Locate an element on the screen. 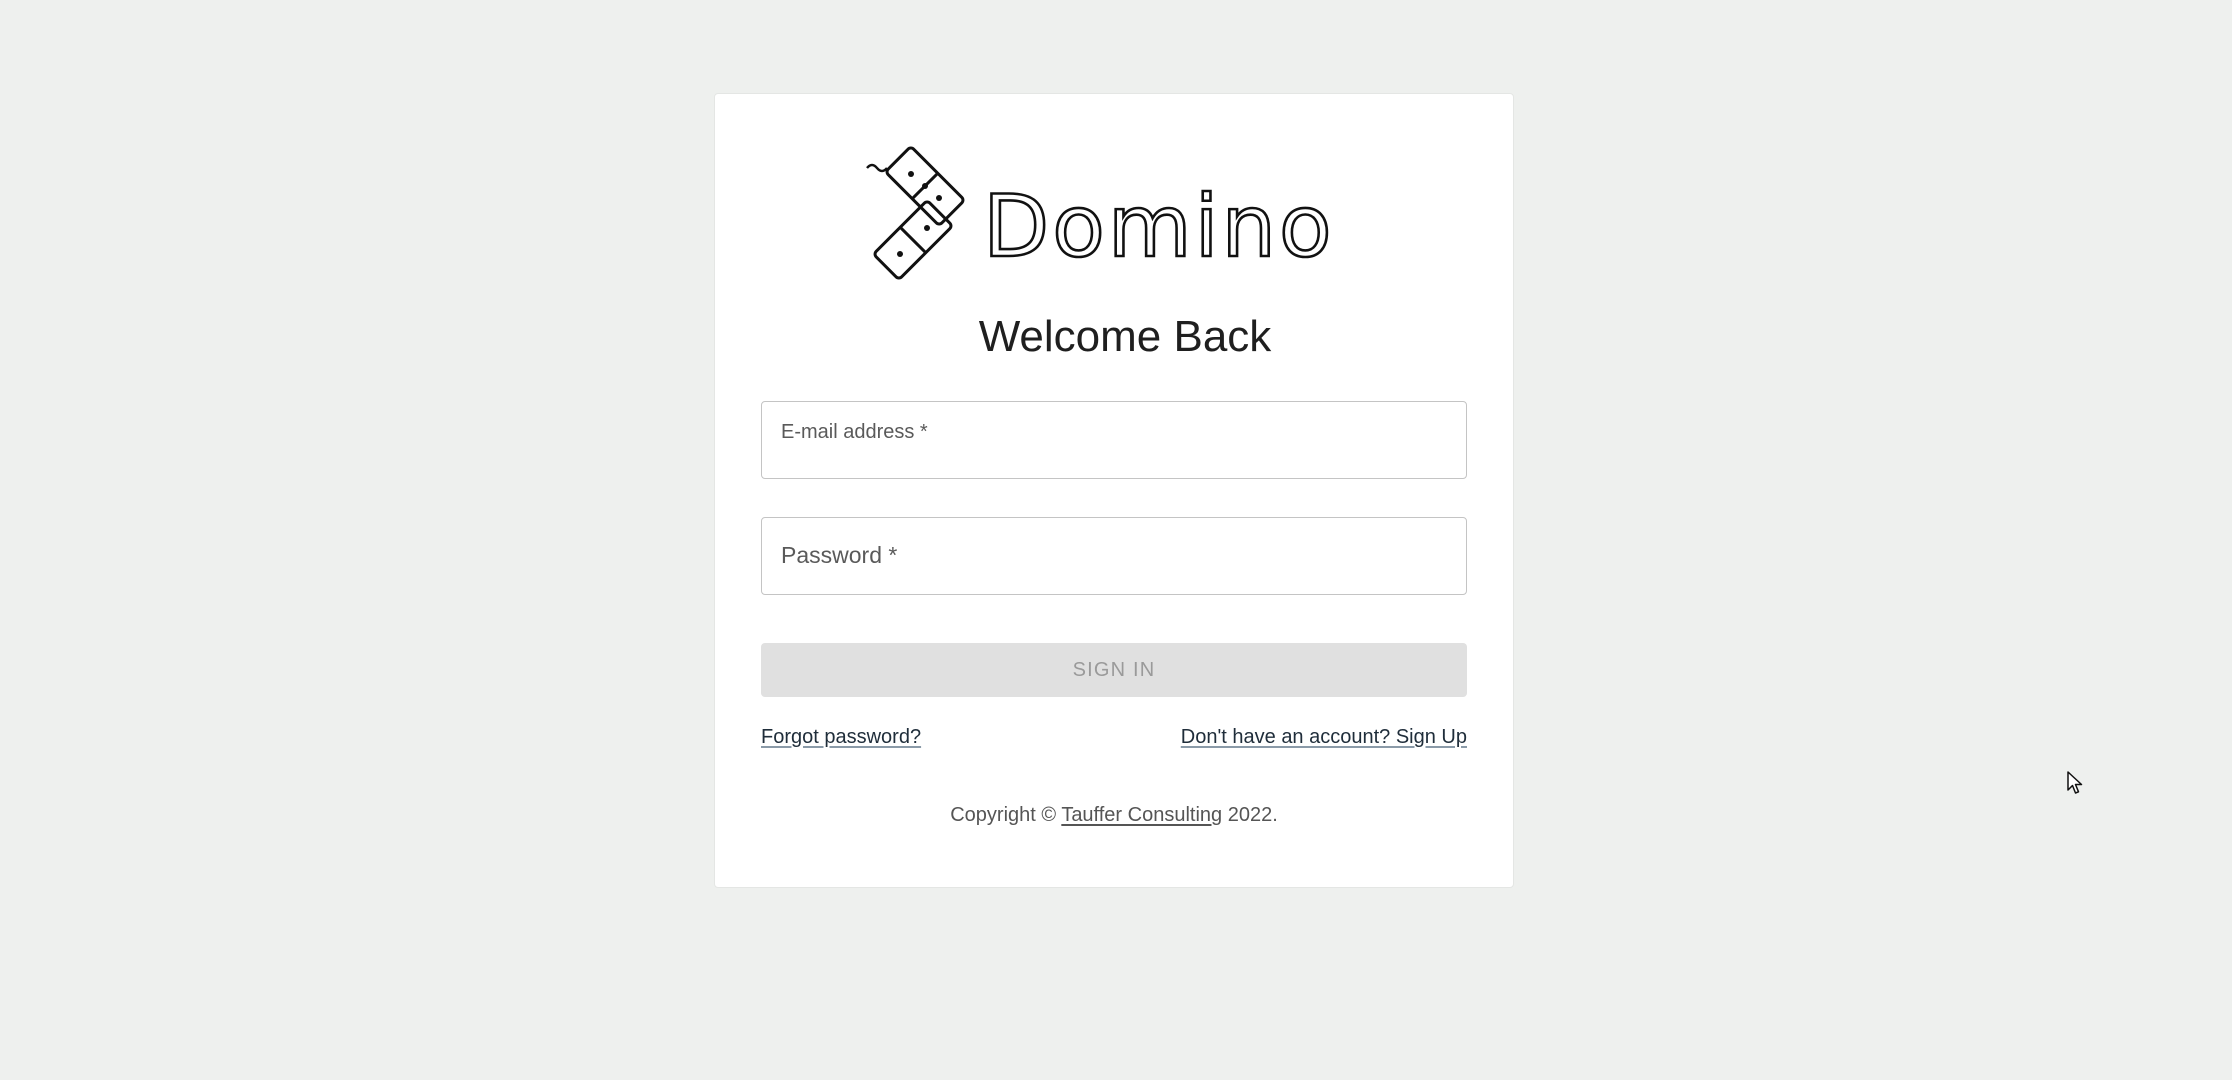  password-input is located at coordinates (1114, 571).